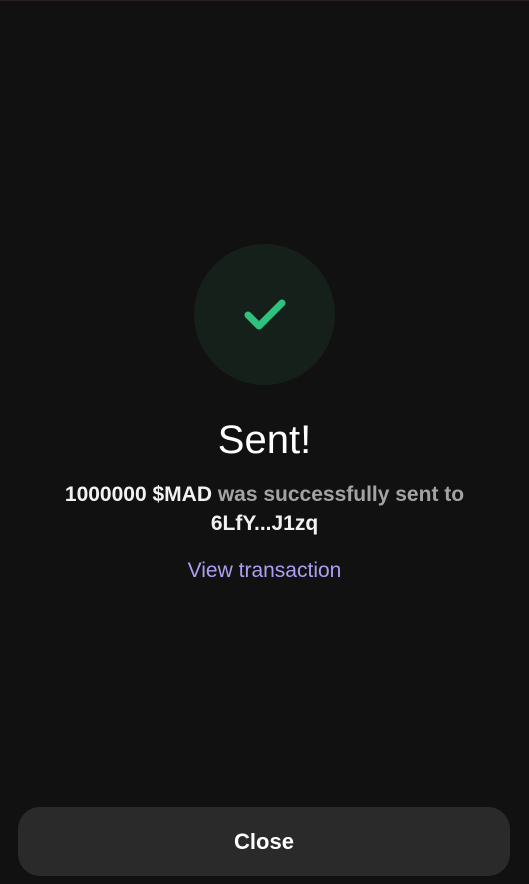 Image resolution: width=529 pixels, height=884 pixels. Describe the element at coordinates (264, 571) in the screenshot. I see `view-transaction-link: View transaction` at that location.